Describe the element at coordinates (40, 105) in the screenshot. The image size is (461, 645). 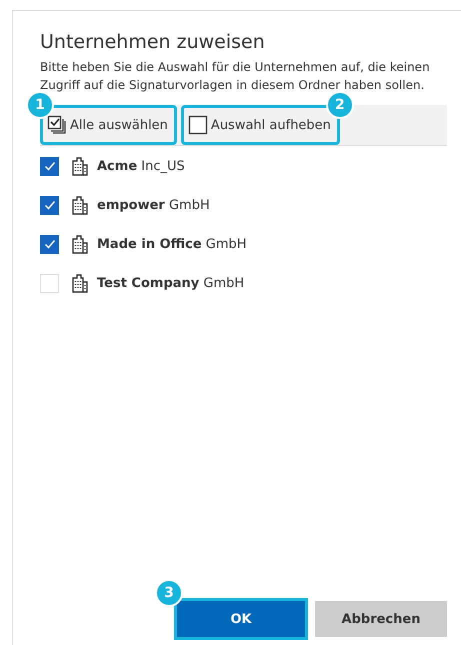
I see `callout-badge: 1` at that location.